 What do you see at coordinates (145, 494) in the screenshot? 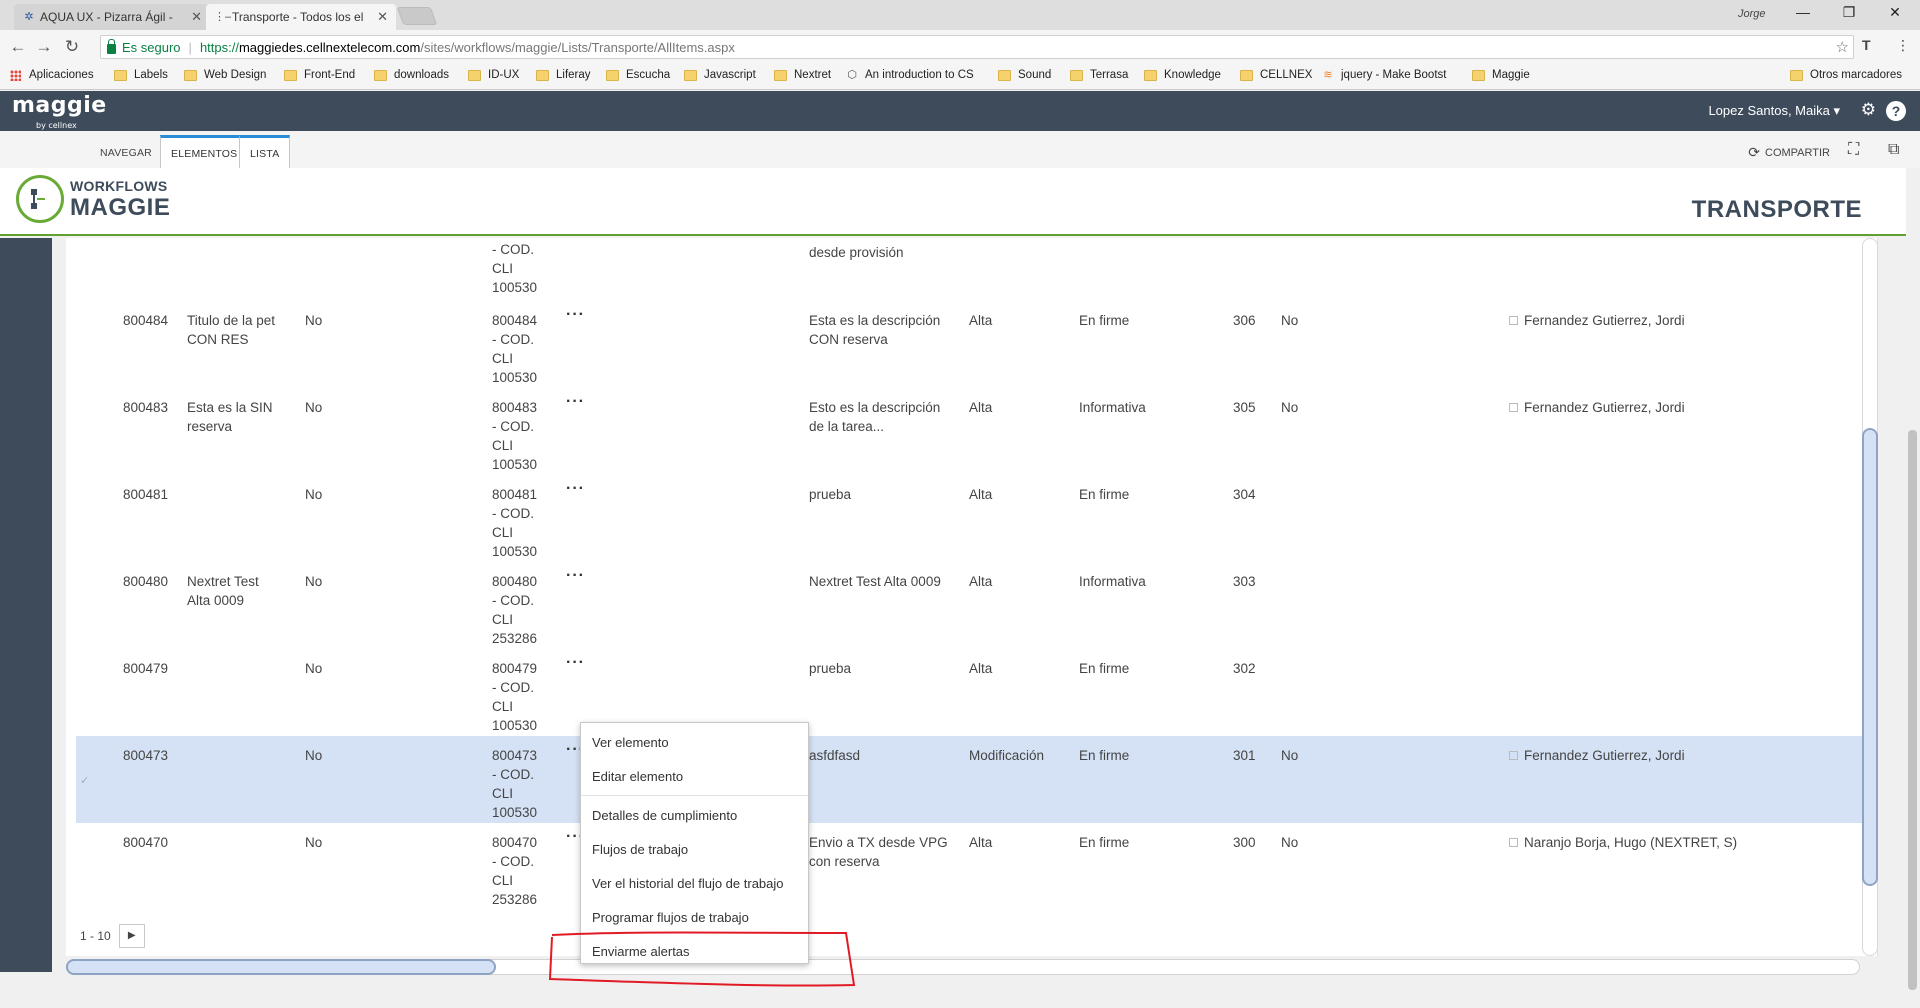
I see `cell-id: 800481` at bounding box center [145, 494].